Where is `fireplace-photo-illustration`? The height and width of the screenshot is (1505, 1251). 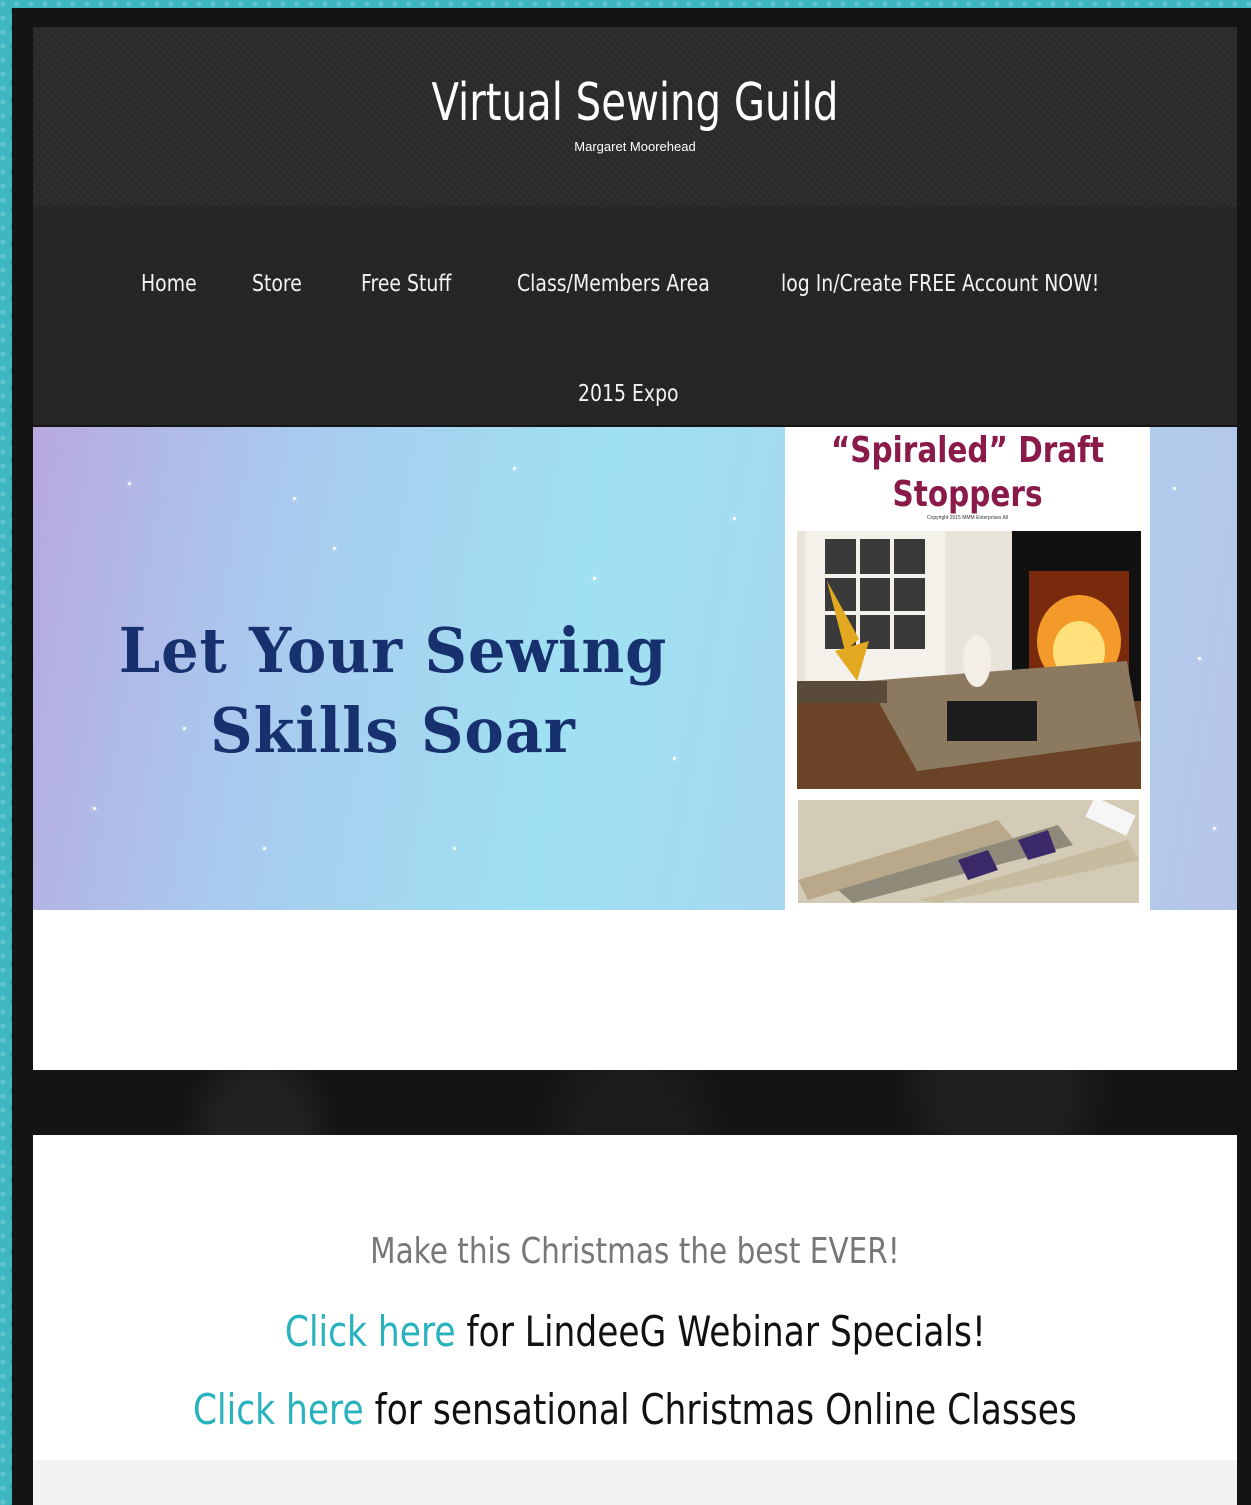
fireplace-photo-illustration is located at coordinates (969, 660).